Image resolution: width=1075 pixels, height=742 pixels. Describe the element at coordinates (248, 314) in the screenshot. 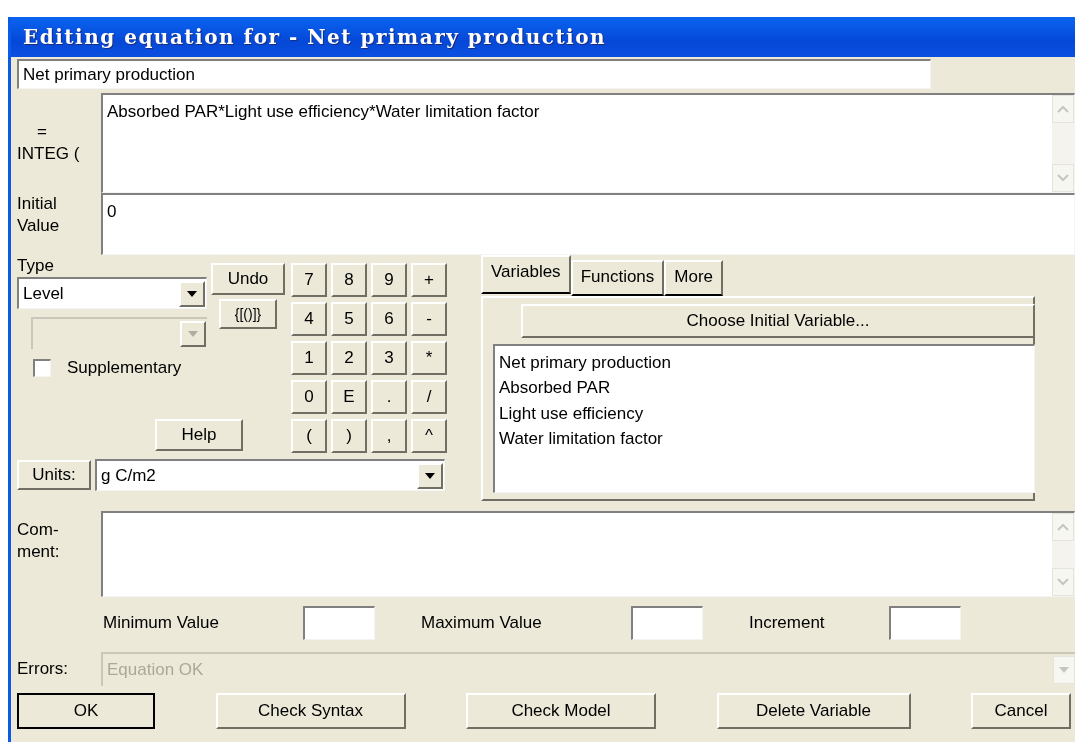

I see `brackets-button: {[()]}` at that location.